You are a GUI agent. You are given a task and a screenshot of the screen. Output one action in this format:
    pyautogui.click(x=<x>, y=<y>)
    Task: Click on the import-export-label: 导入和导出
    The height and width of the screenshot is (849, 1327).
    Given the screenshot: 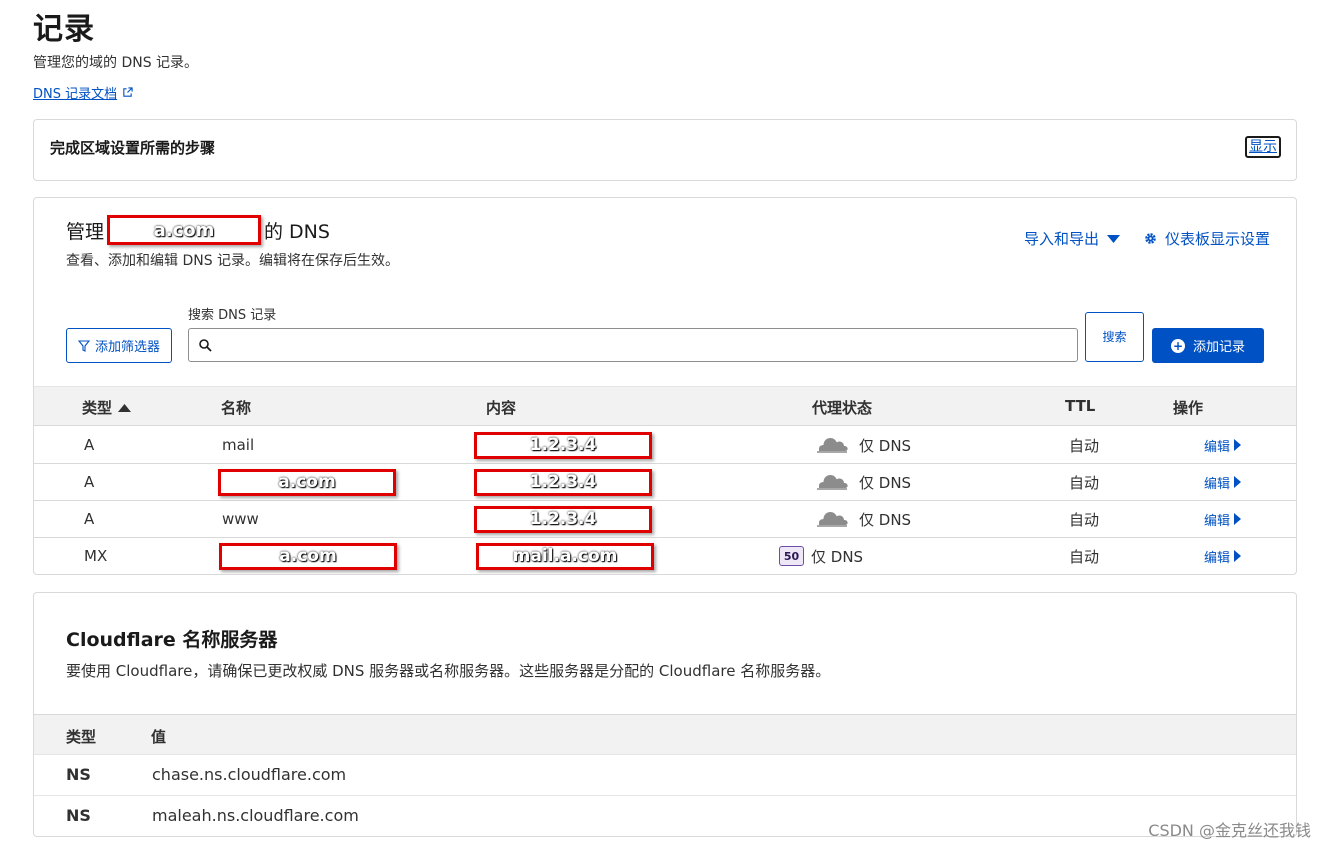 What is the action you would take?
    pyautogui.click(x=1061, y=239)
    